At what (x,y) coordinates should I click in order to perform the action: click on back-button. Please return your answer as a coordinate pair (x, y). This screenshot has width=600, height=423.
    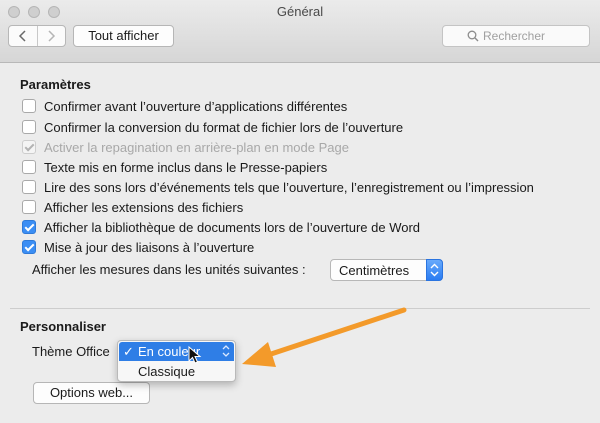
    Looking at the image, I should click on (23, 36).